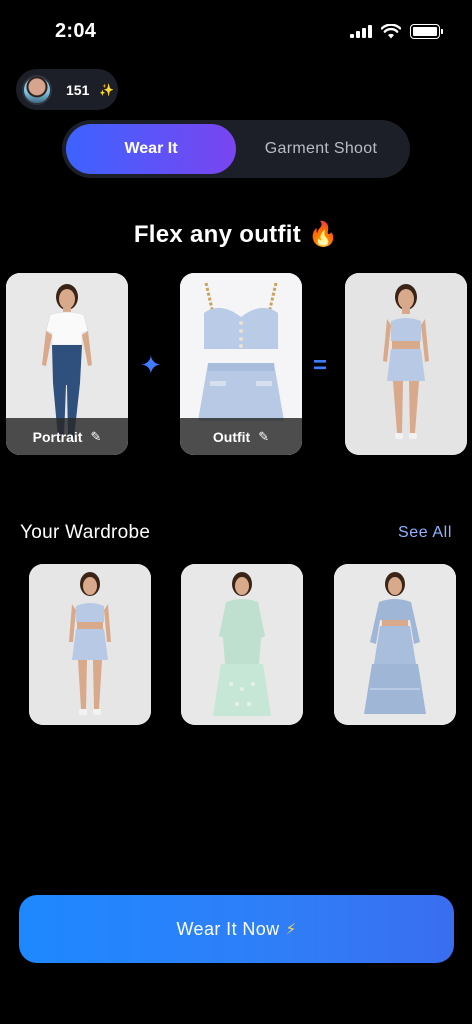  I want to click on page-headline: Flex any outfit 🔥, so click(236, 234).